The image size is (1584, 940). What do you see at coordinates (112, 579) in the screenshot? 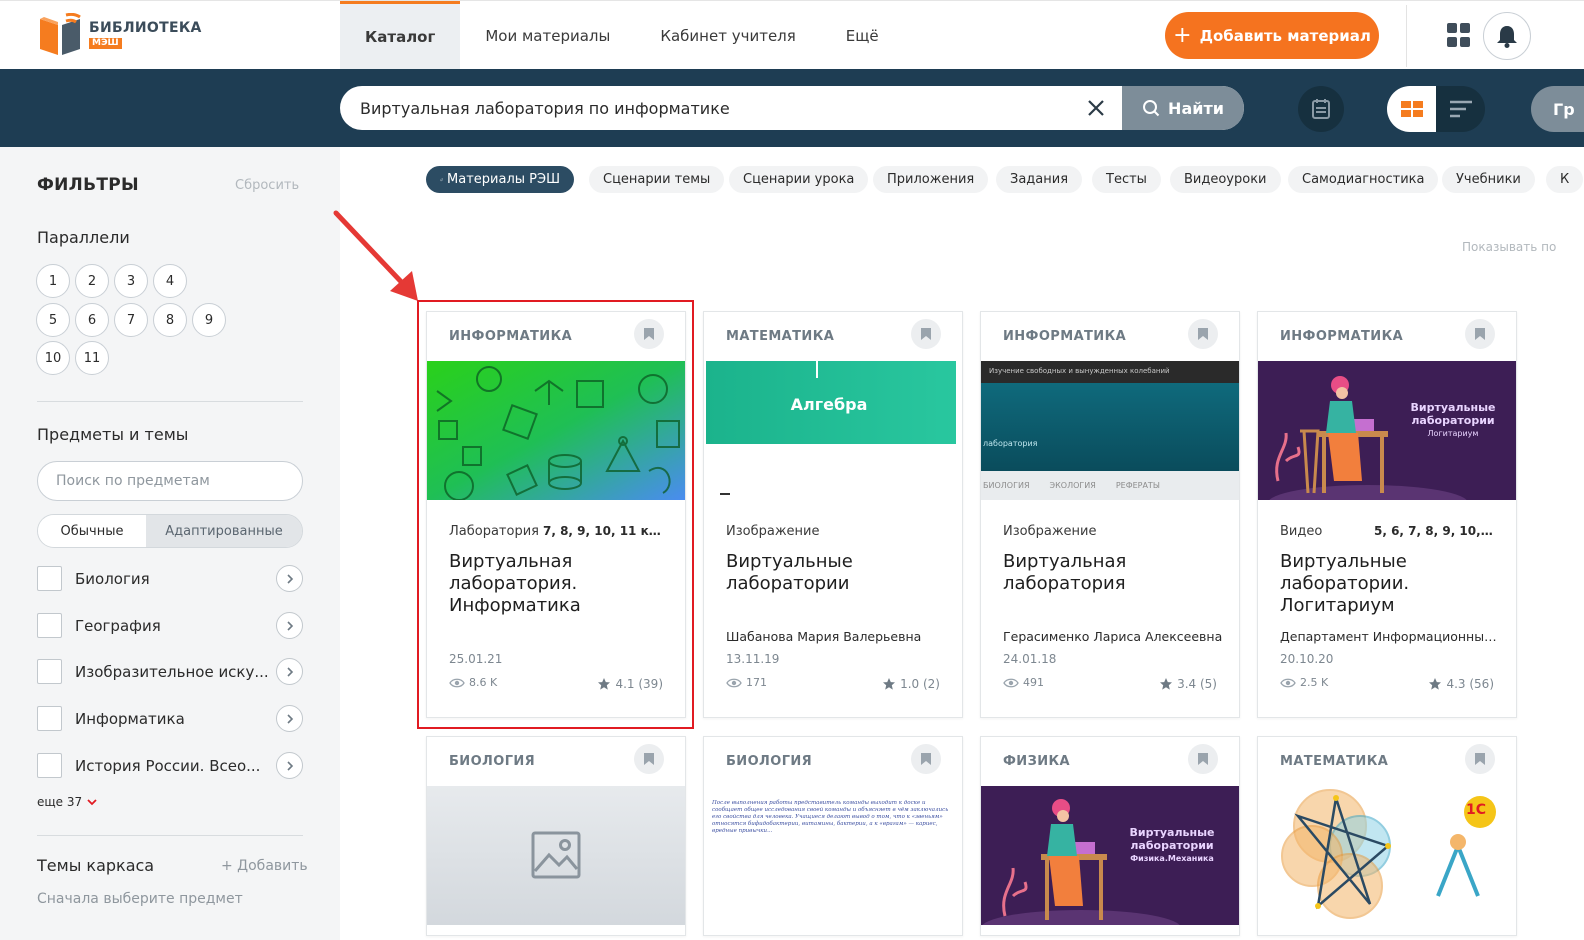
I see `subject-label: Биология` at bounding box center [112, 579].